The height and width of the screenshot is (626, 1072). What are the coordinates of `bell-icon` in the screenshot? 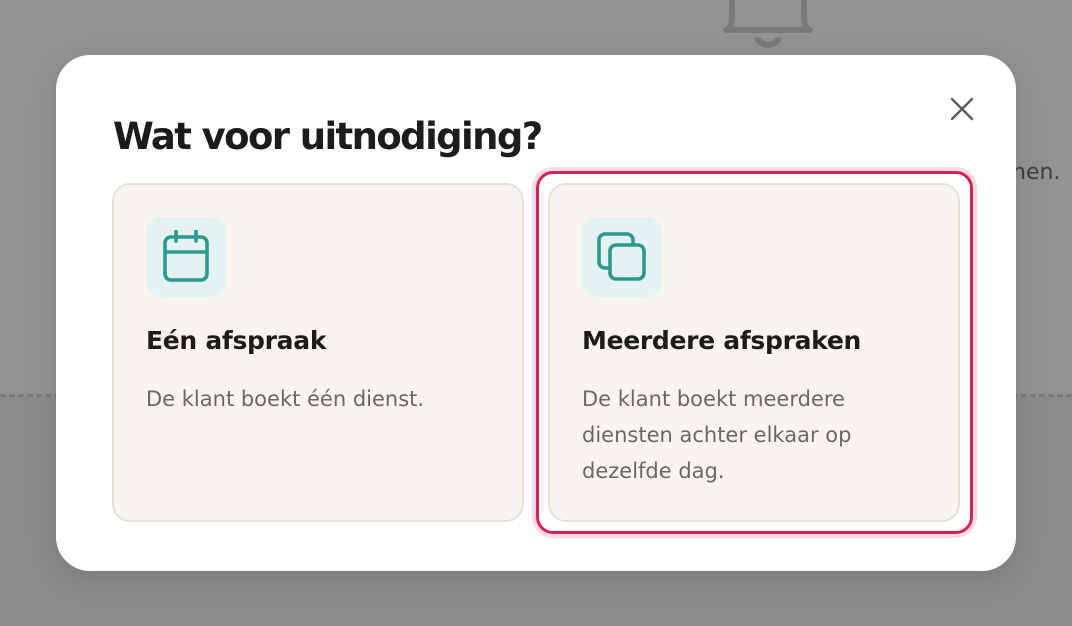 It's located at (768, 24).